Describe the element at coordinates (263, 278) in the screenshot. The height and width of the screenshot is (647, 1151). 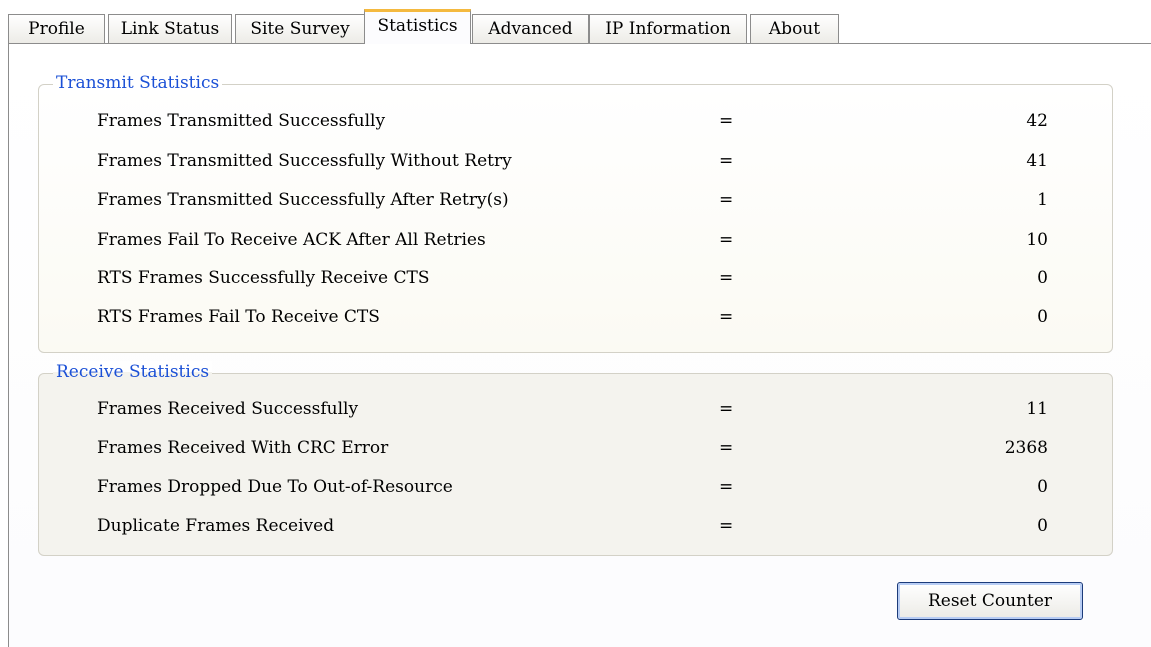
I see `stat-label: RTS Frames Successfully Receive CTS` at that location.